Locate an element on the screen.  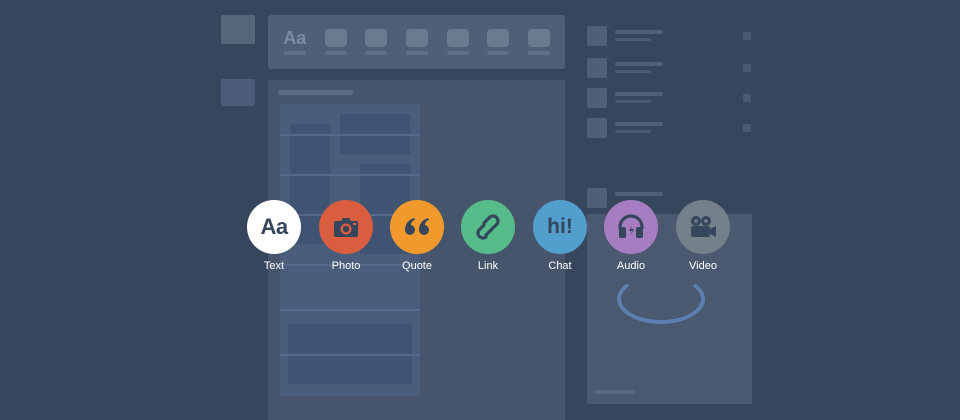
post-type-label: Chat is located at coordinates (560, 266).